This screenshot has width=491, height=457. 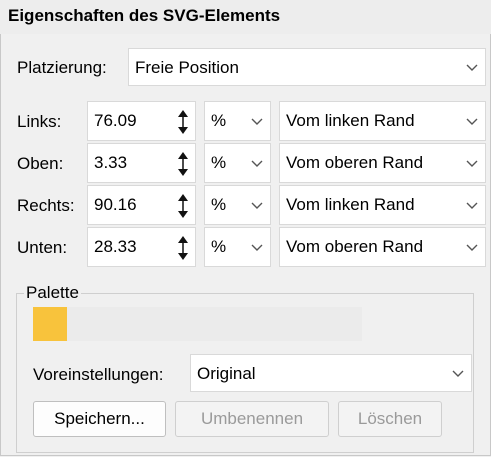 I want to click on palette-swatch-strip, so click(x=214, y=324).